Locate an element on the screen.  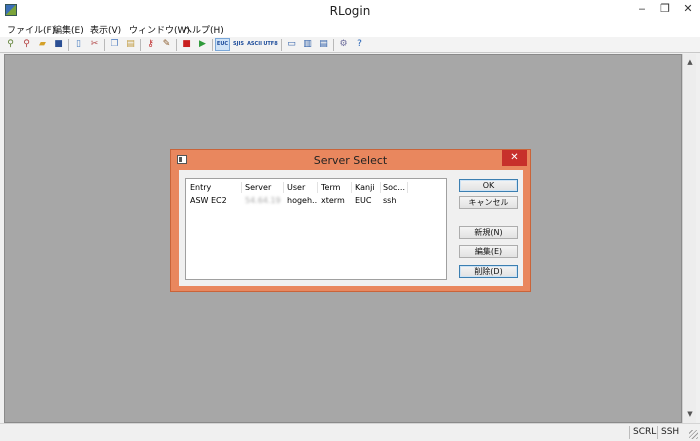
cell-kanji: EUC is located at coordinates (363, 200).